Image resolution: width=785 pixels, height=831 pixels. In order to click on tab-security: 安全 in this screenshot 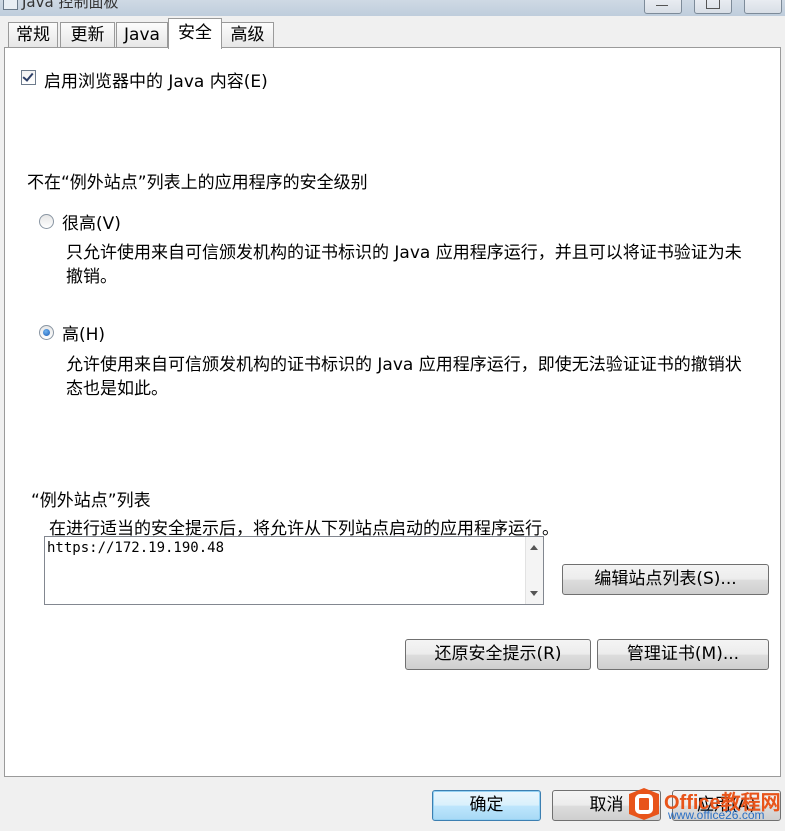, I will do `click(195, 33)`.